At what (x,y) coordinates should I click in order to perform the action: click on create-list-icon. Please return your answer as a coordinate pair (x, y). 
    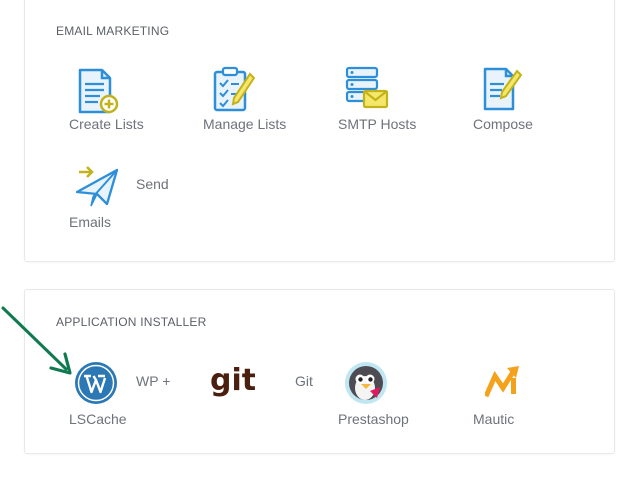
    Looking at the image, I should click on (98, 91).